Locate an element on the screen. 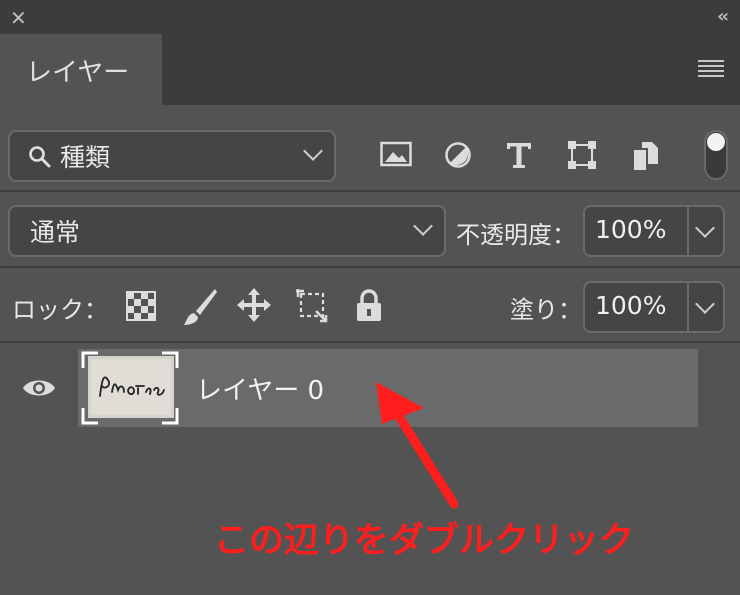 Image resolution: width=740 pixels, height=595 pixels. photoshop-handwriting-image is located at coordinates (131, 387).